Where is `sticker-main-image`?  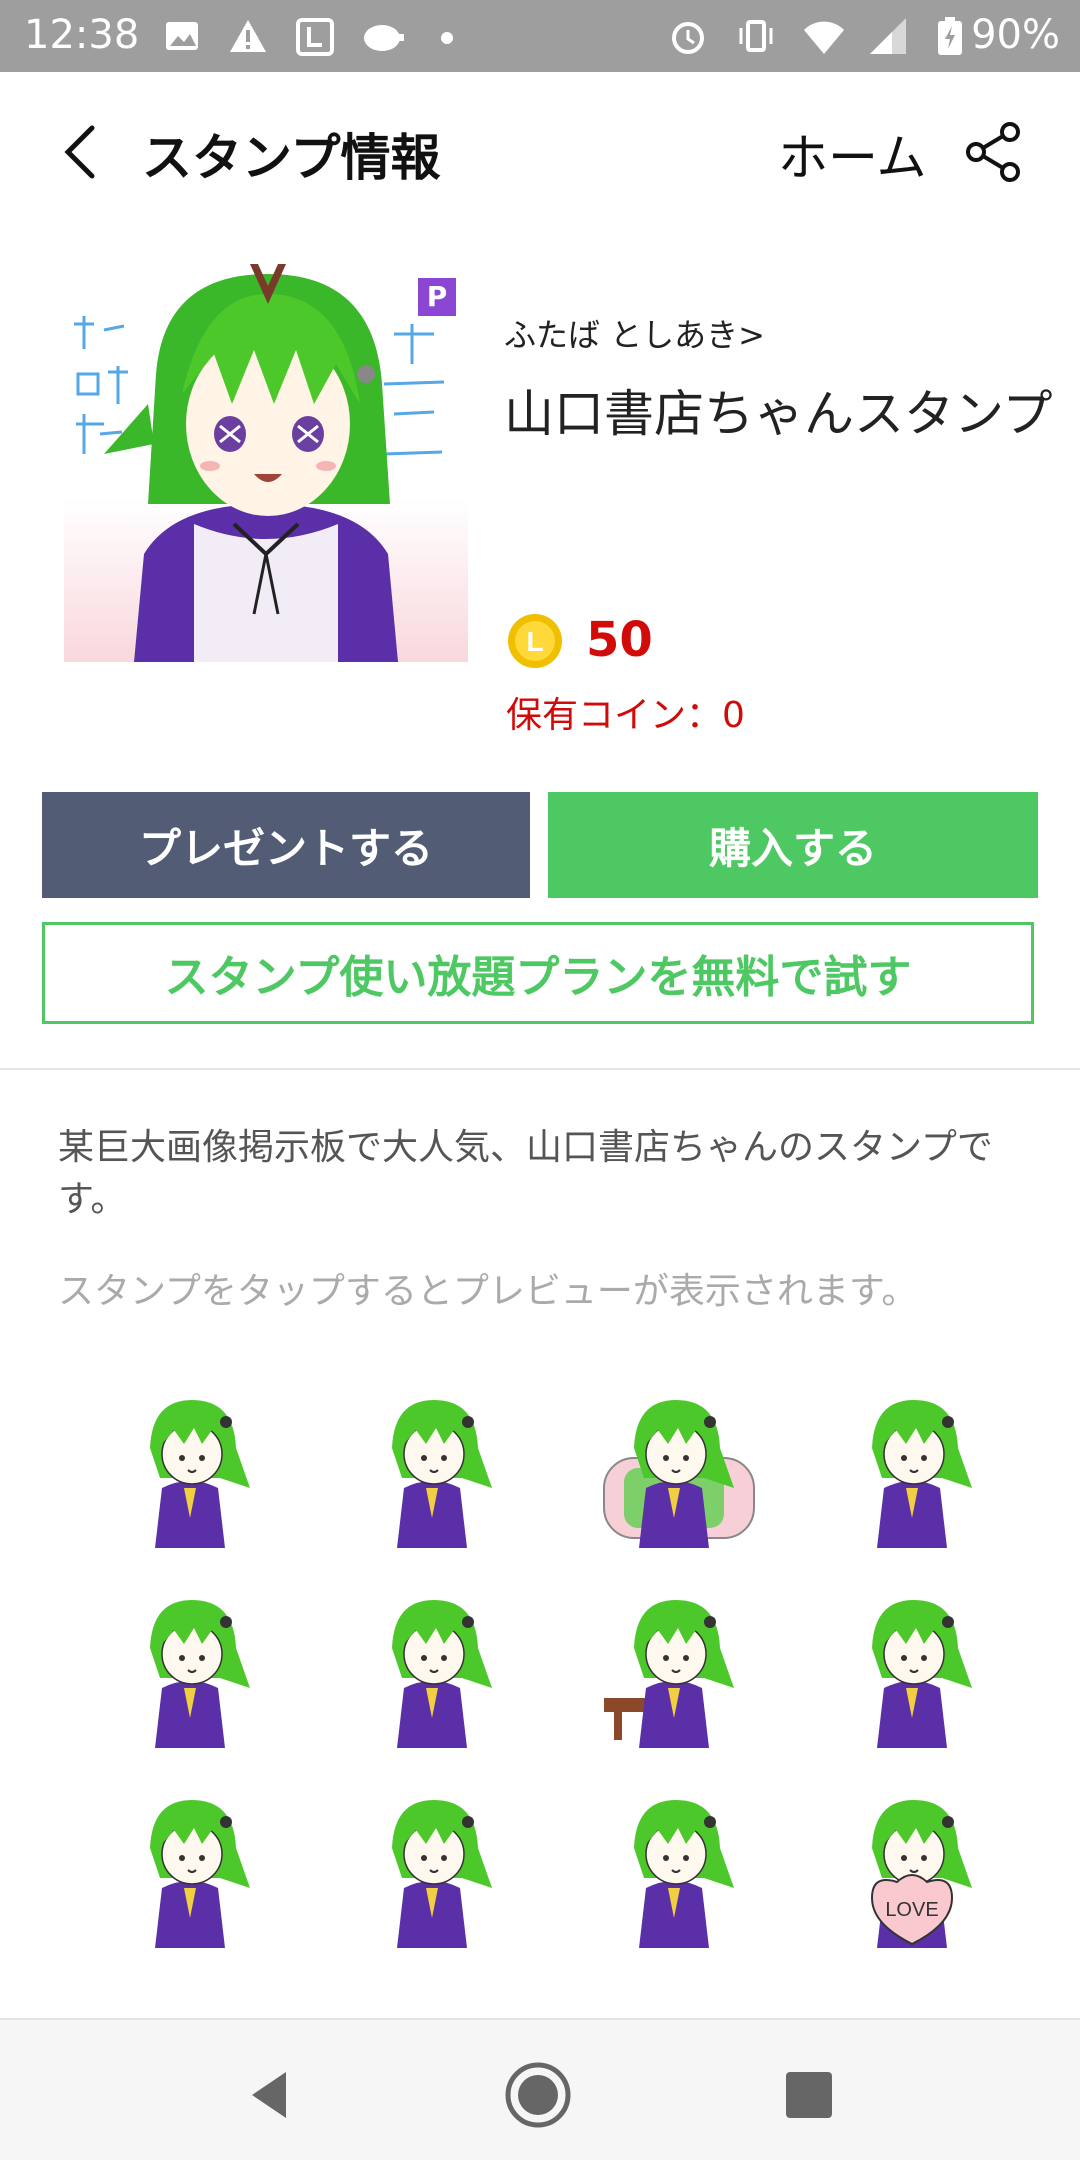
sticker-main-image is located at coordinates (266, 458).